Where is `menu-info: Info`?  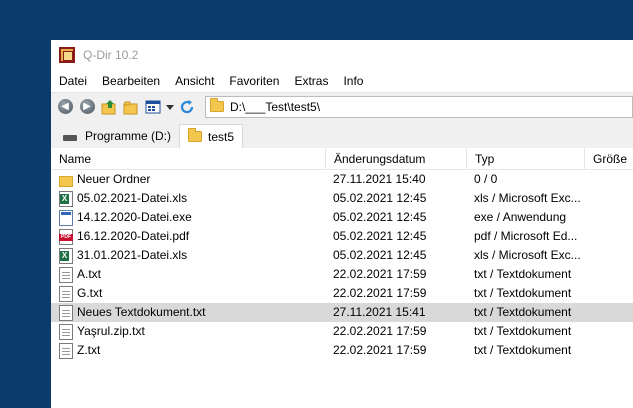 menu-info: Info is located at coordinates (352, 81).